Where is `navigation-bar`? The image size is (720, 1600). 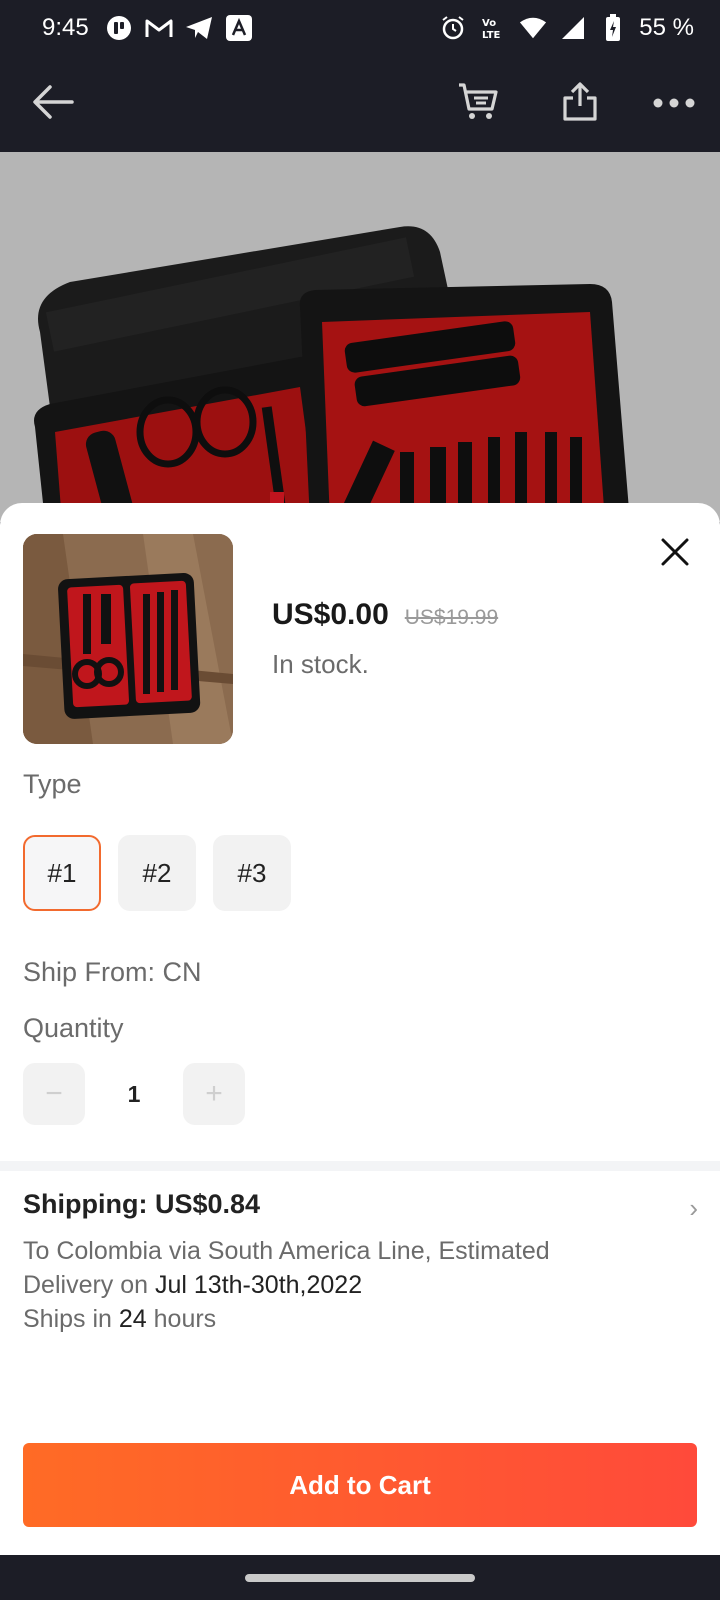
navigation-bar is located at coordinates (360, 1577).